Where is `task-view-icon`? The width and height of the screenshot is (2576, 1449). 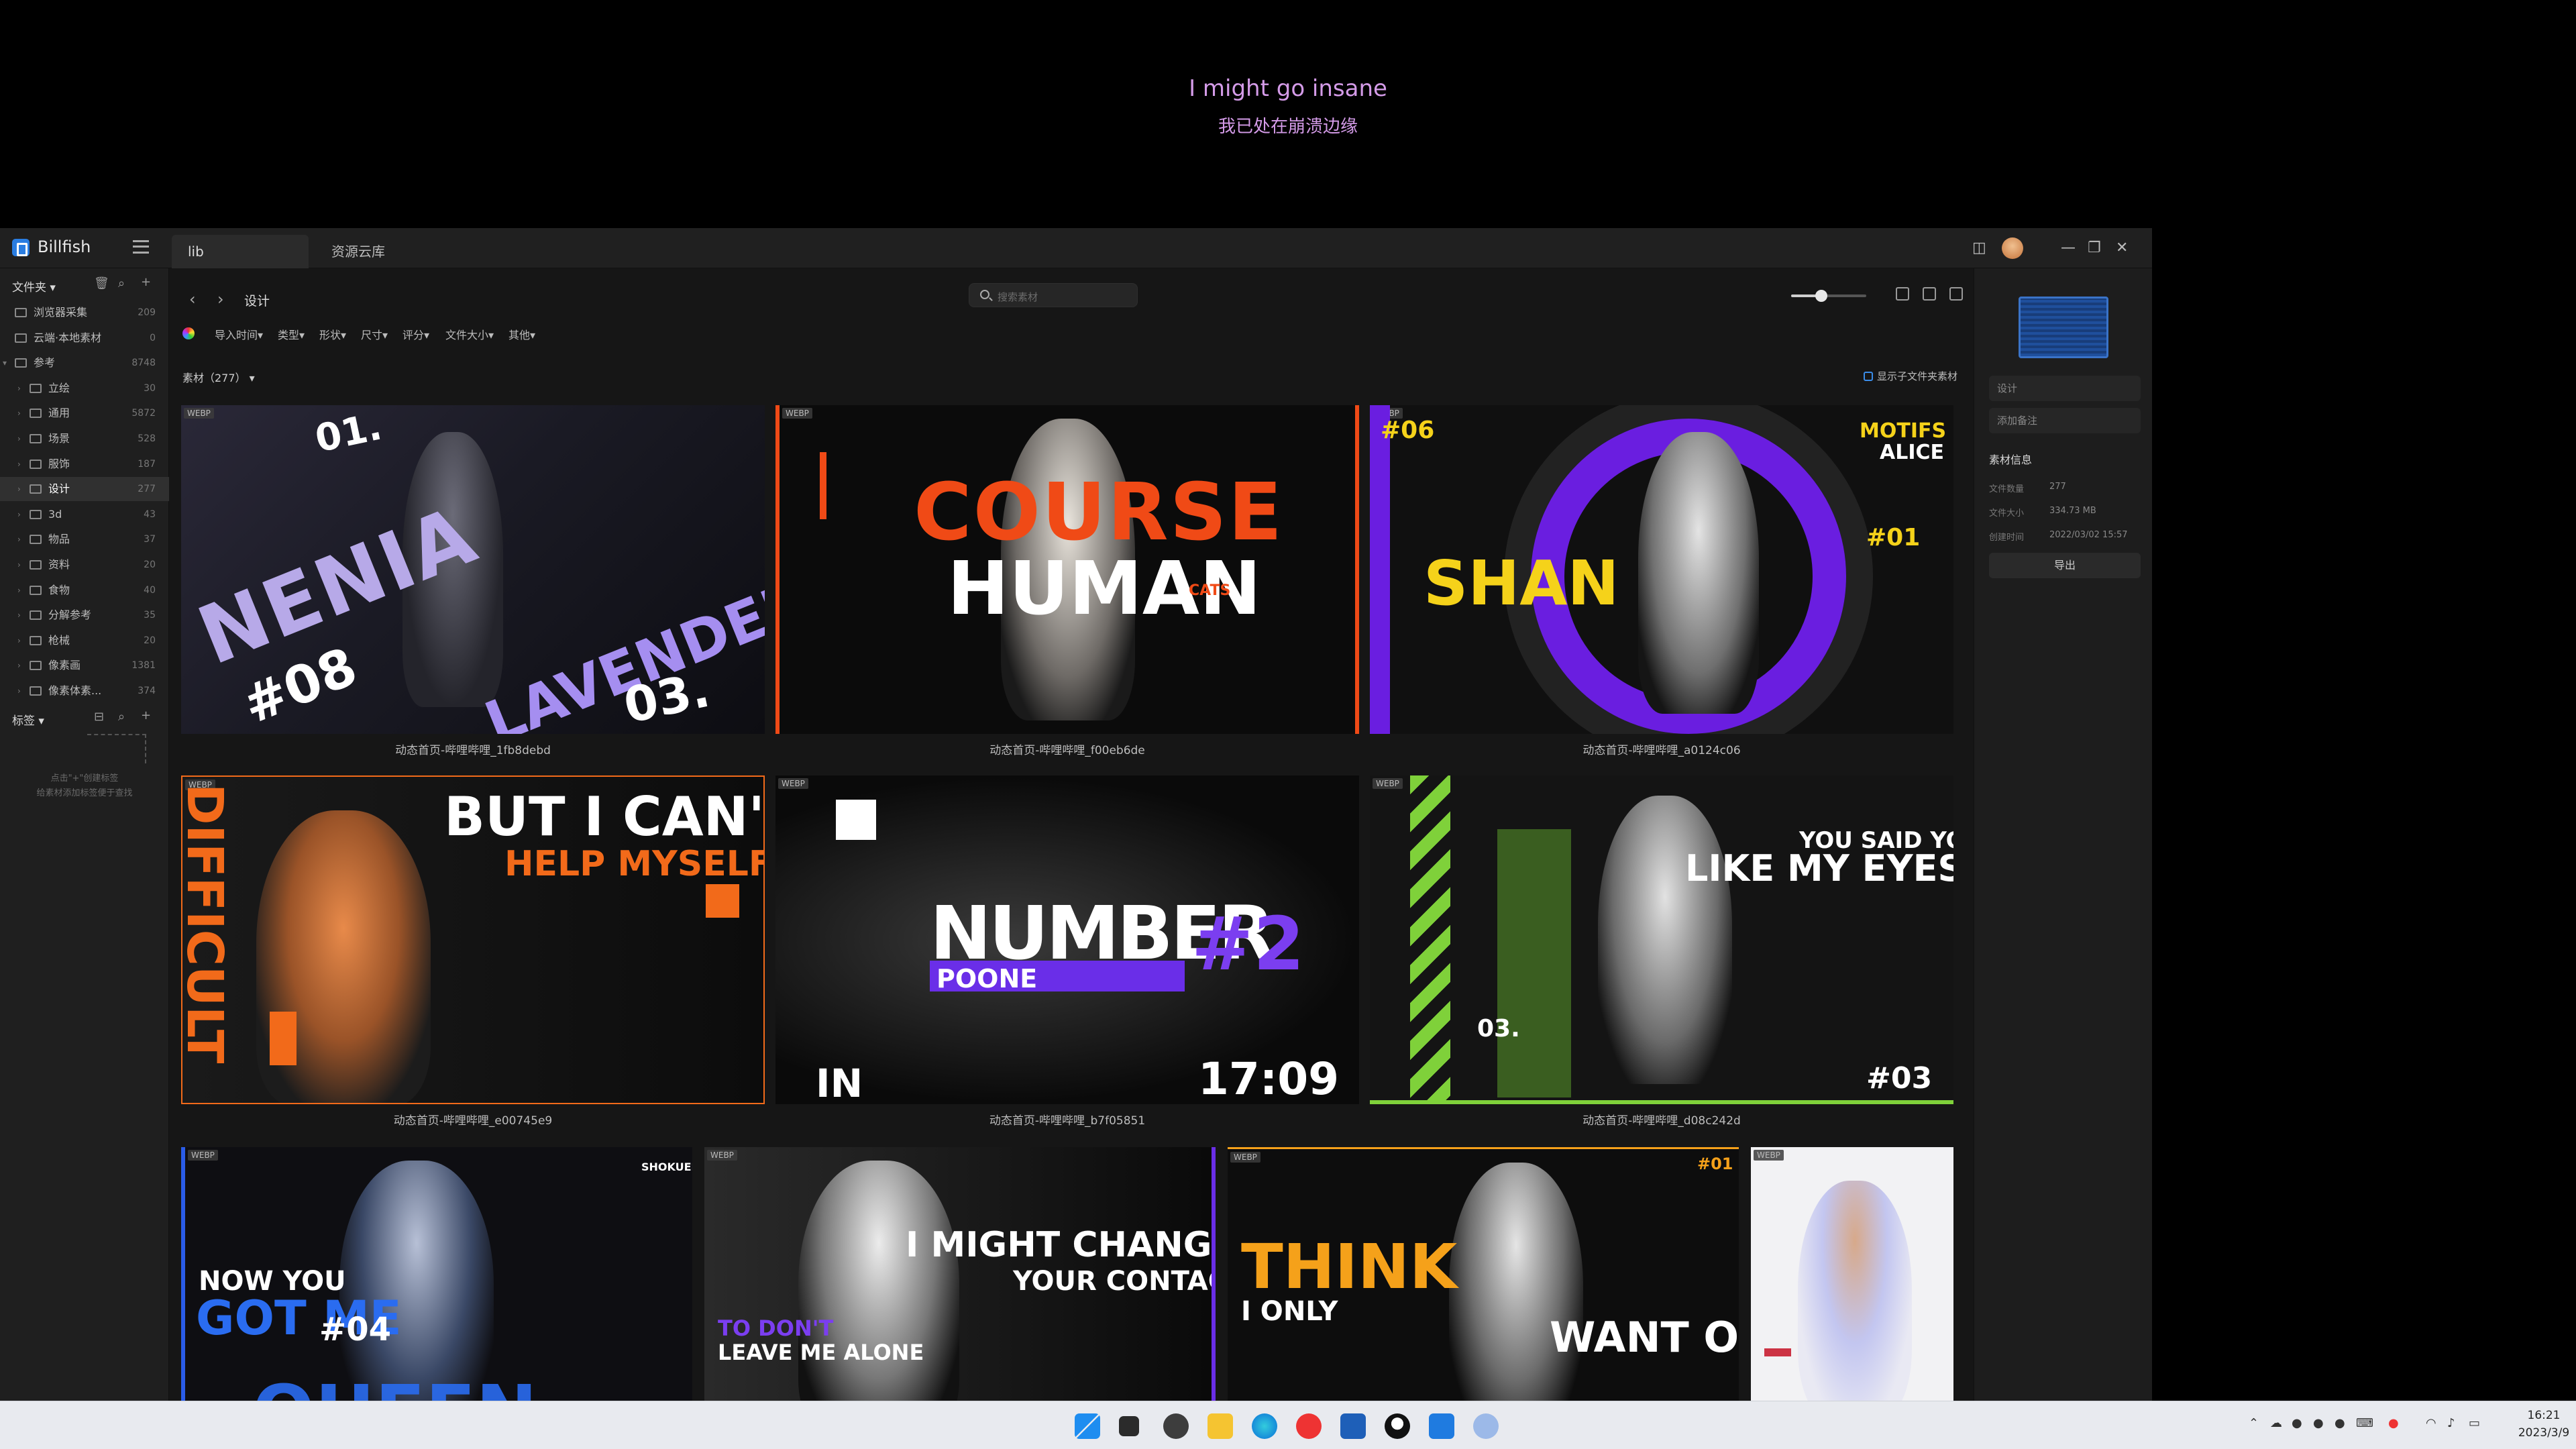
task-view-icon is located at coordinates (1129, 1426).